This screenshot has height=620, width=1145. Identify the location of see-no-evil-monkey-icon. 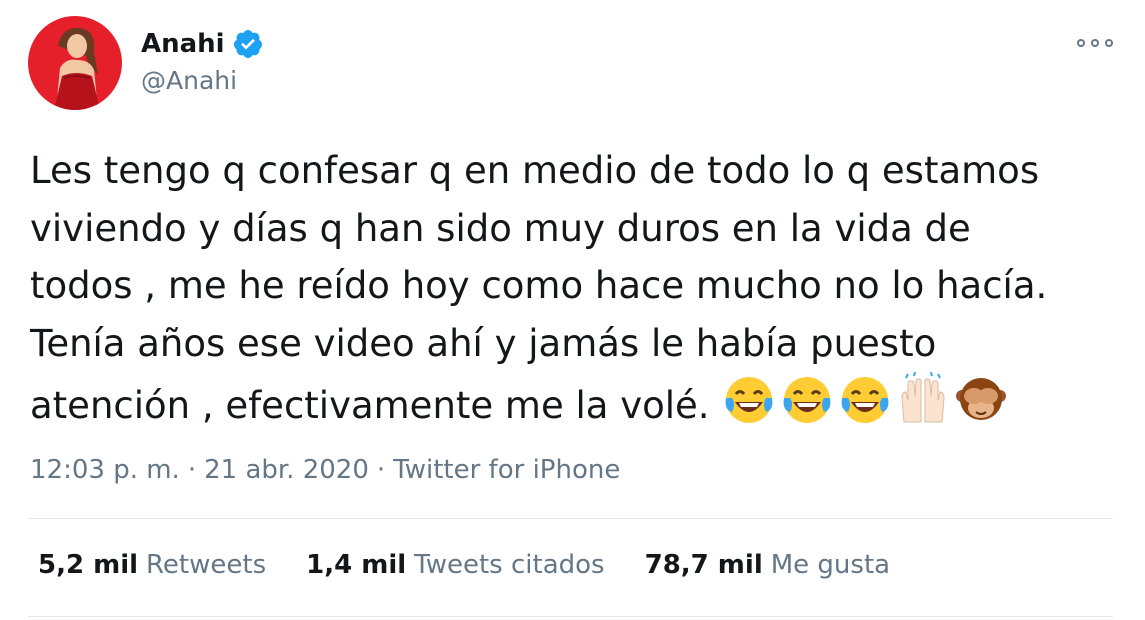
(981, 399).